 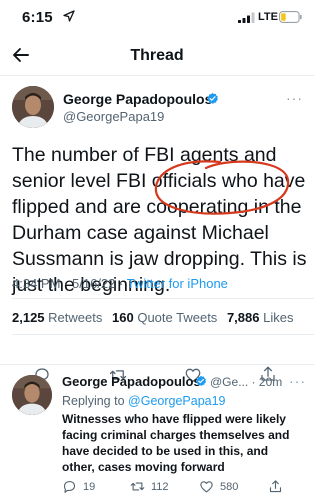 What do you see at coordinates (297, 381) in the screenshot?
I see `reply-more-options-button: ···` at bounding box center [297, 381].